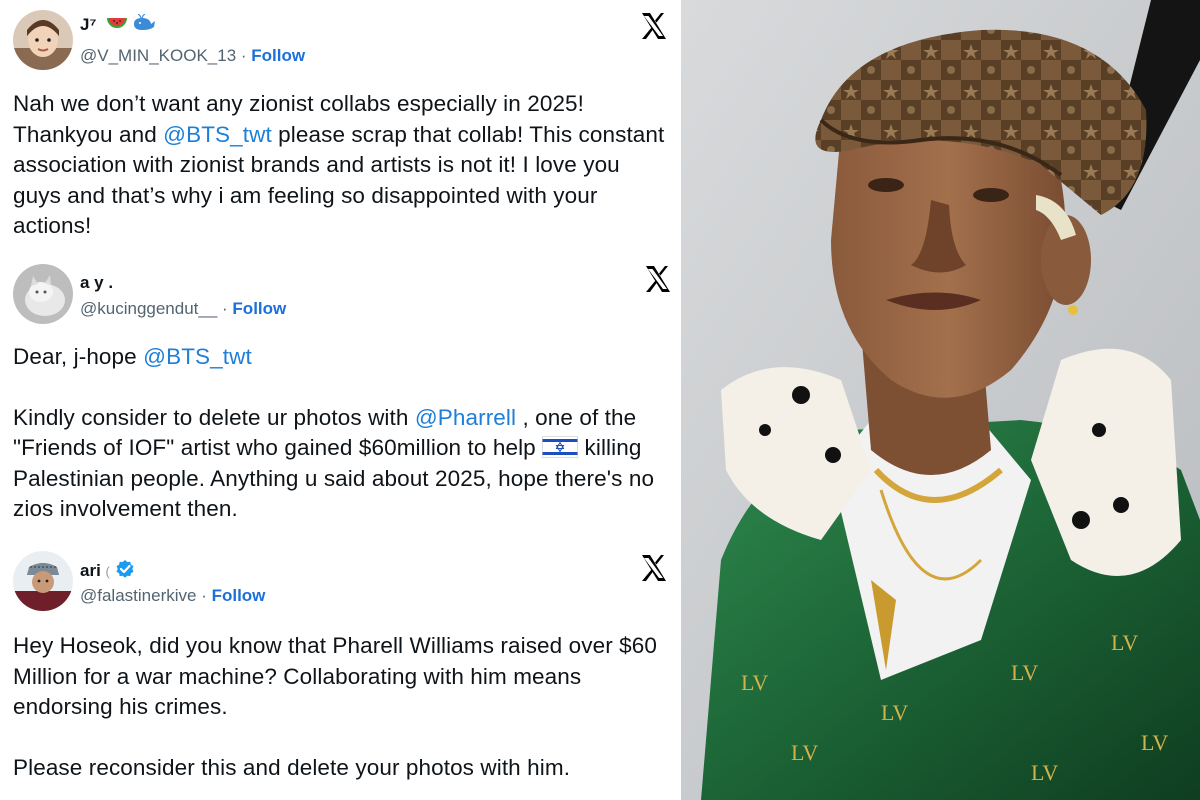 The image size is (1200, 800). What do you see at coordinates (125, 571) in the screenshot?
I see `verified-badge-icon` at bounding box center [125, 571].